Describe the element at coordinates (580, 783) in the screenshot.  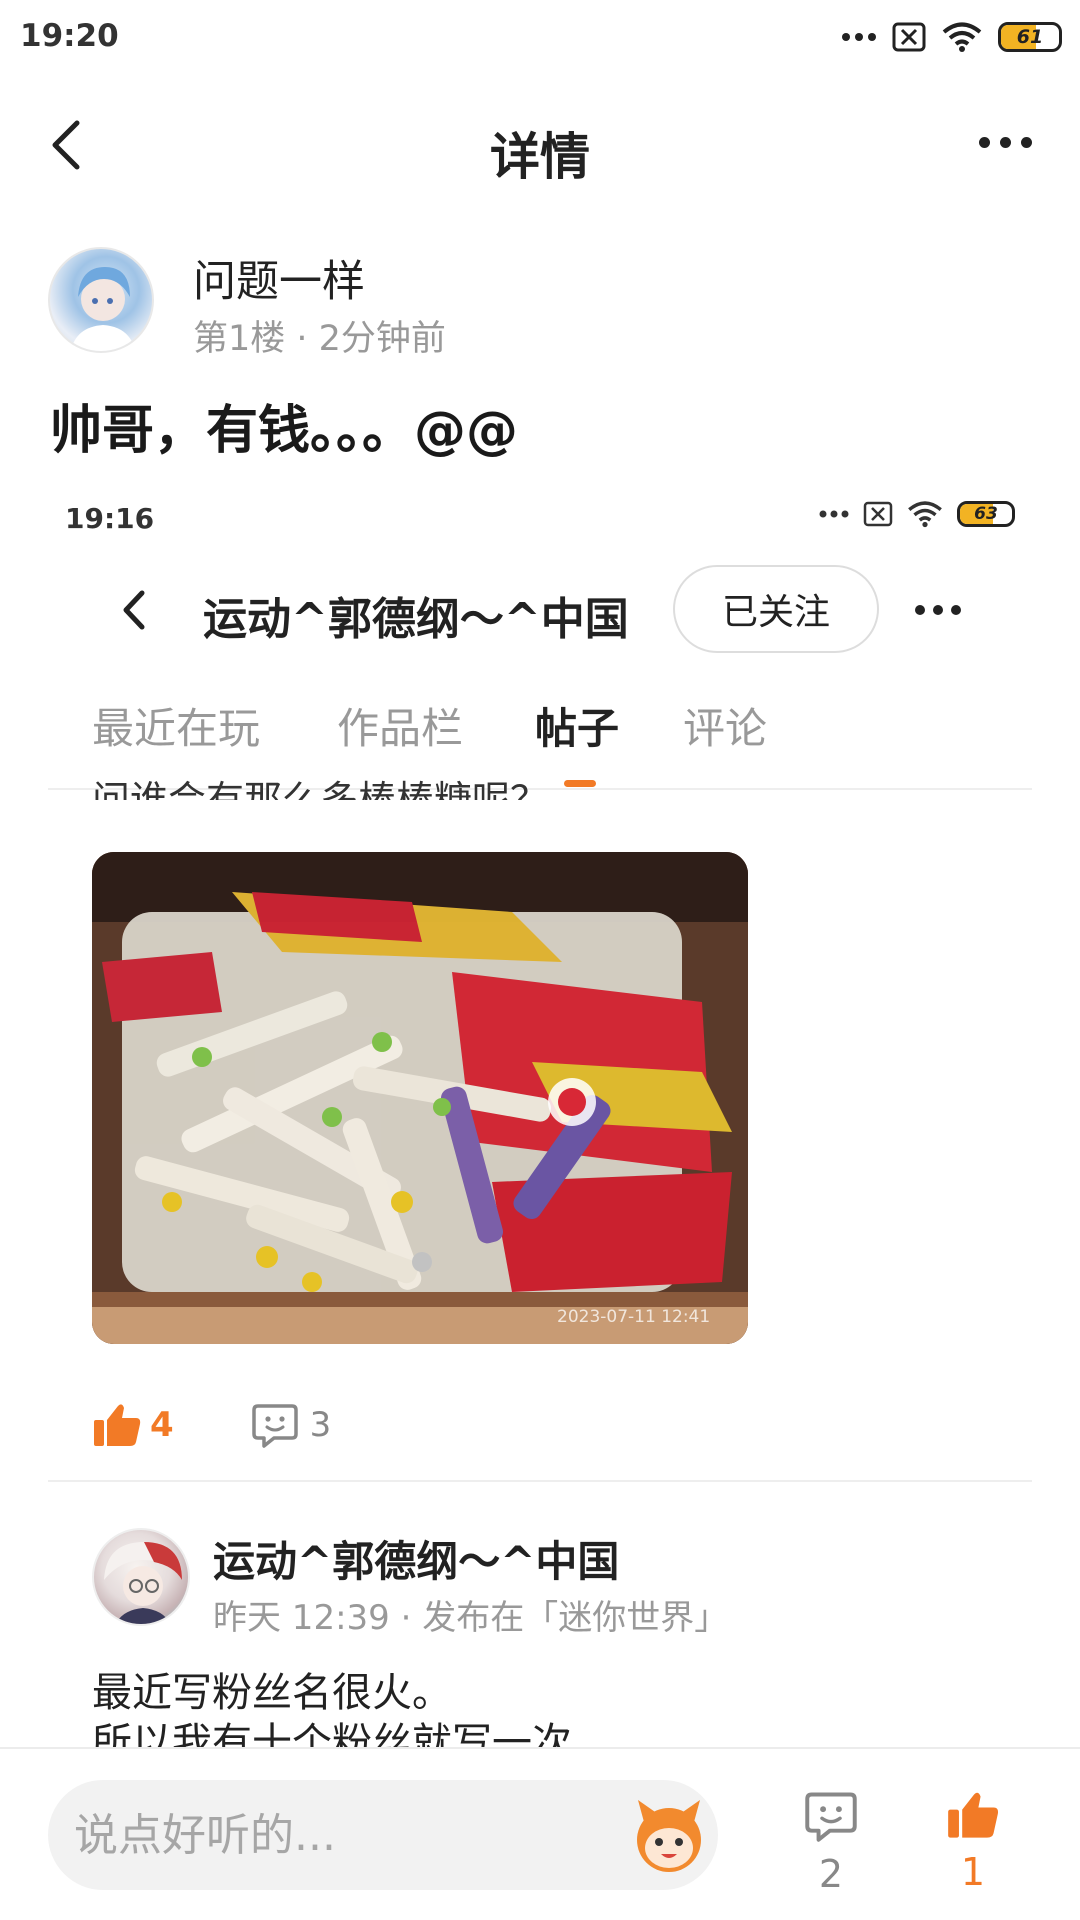
I see `active-tab-indicator` at that location.